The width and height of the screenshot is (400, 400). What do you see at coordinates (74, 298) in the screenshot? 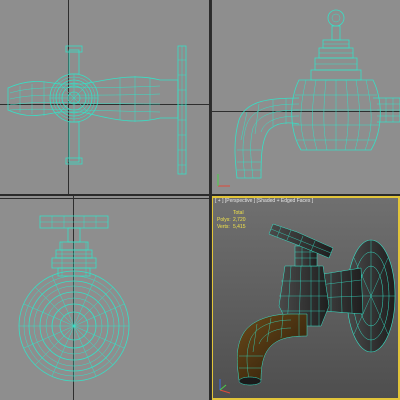
I see `faucet-side-view-wireframe` at bounding box center [74, 298].